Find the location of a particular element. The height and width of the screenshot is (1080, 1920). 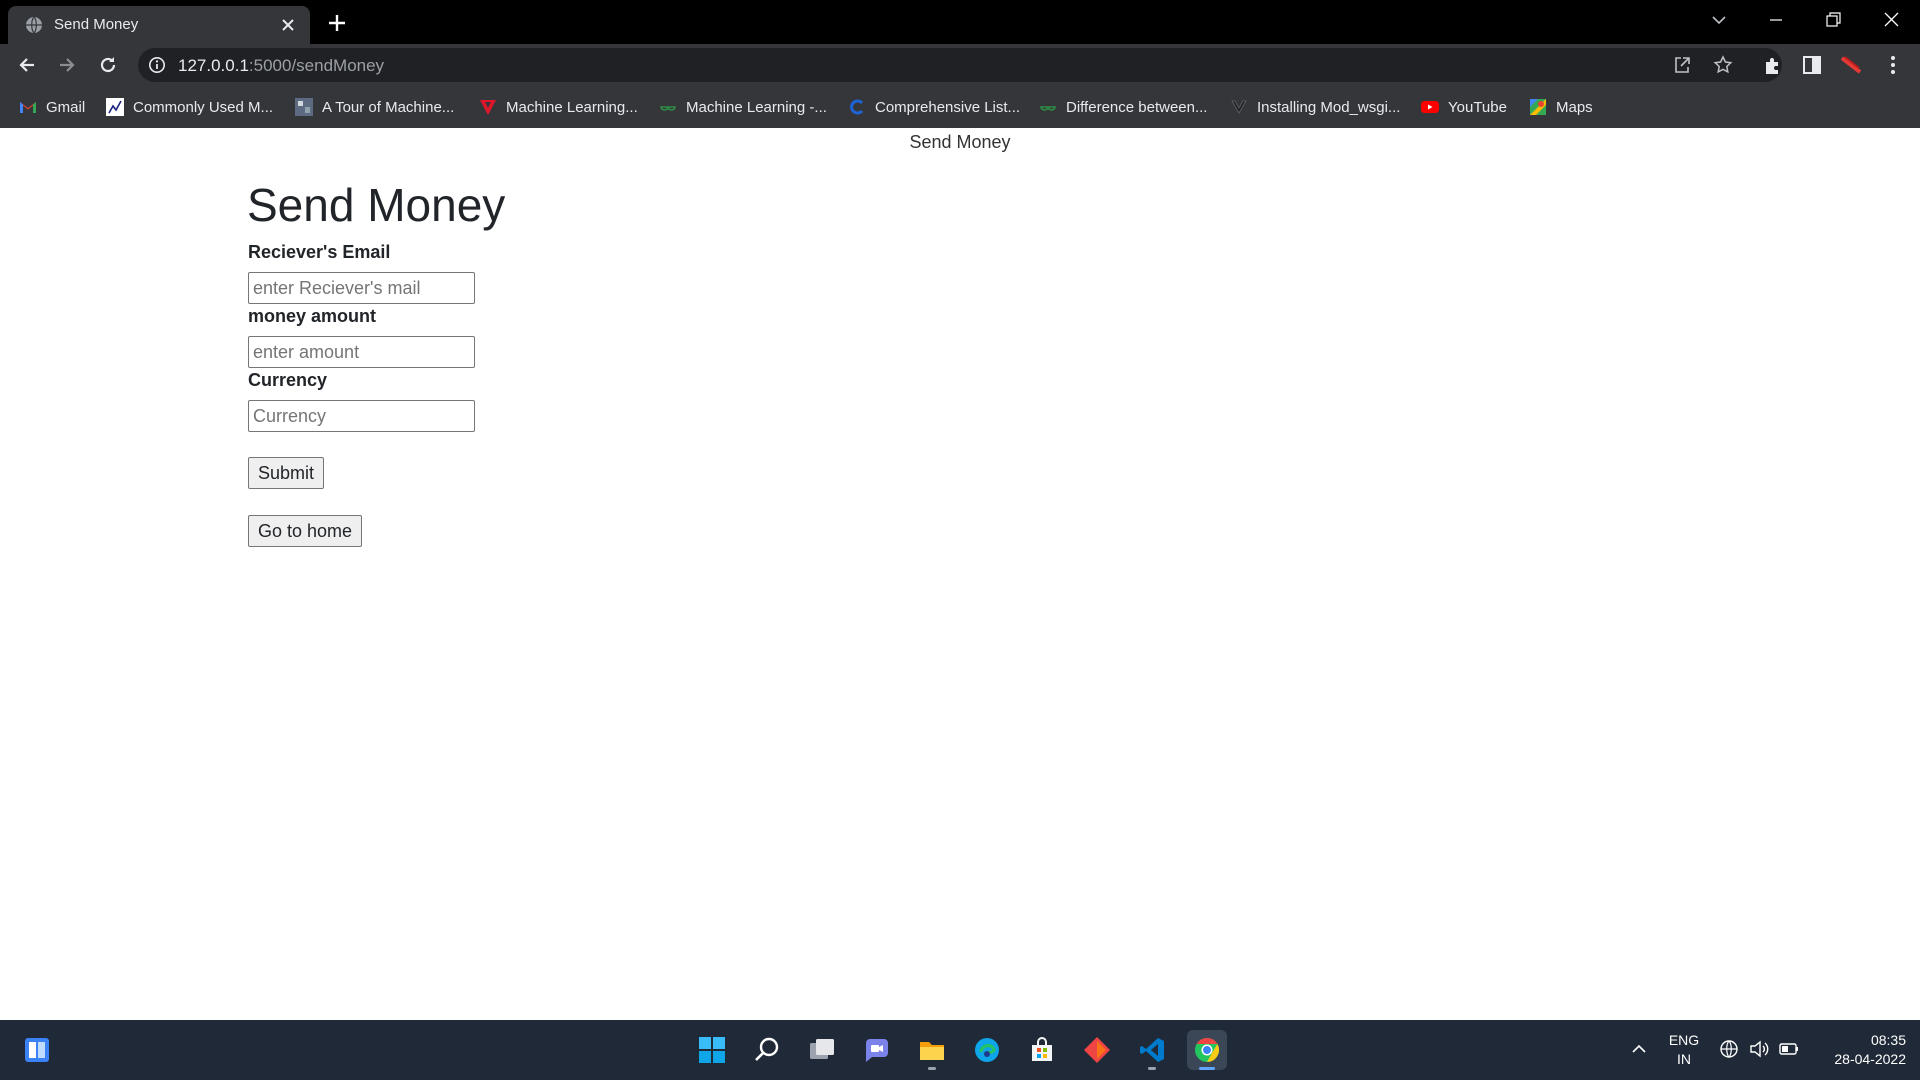

money-amount-input is located at coordinates (361, 352).